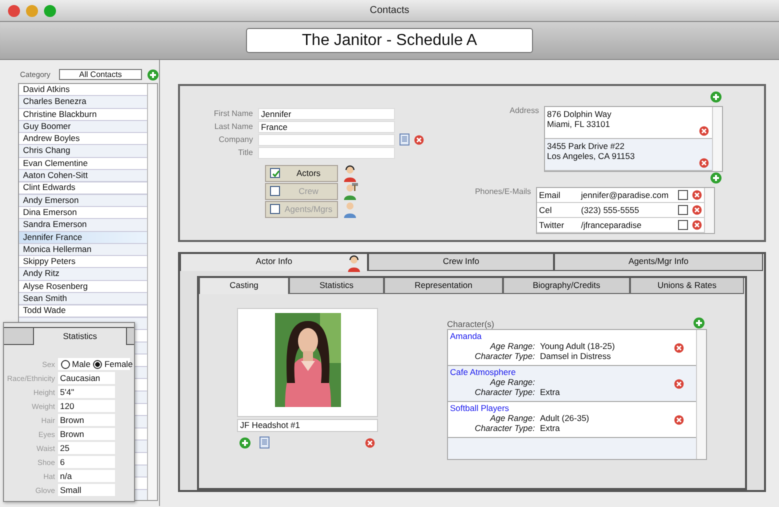 The image size is (779, 507). Describe the element at coordinates (564, 372) in the screenshot. I see `character-link: Cafe Atmosphere` at that location.